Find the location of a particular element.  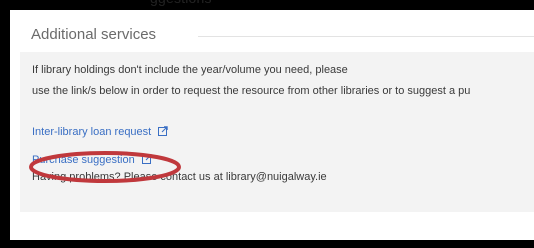

top-strip: ggestions is located at coordinates (267, 4).